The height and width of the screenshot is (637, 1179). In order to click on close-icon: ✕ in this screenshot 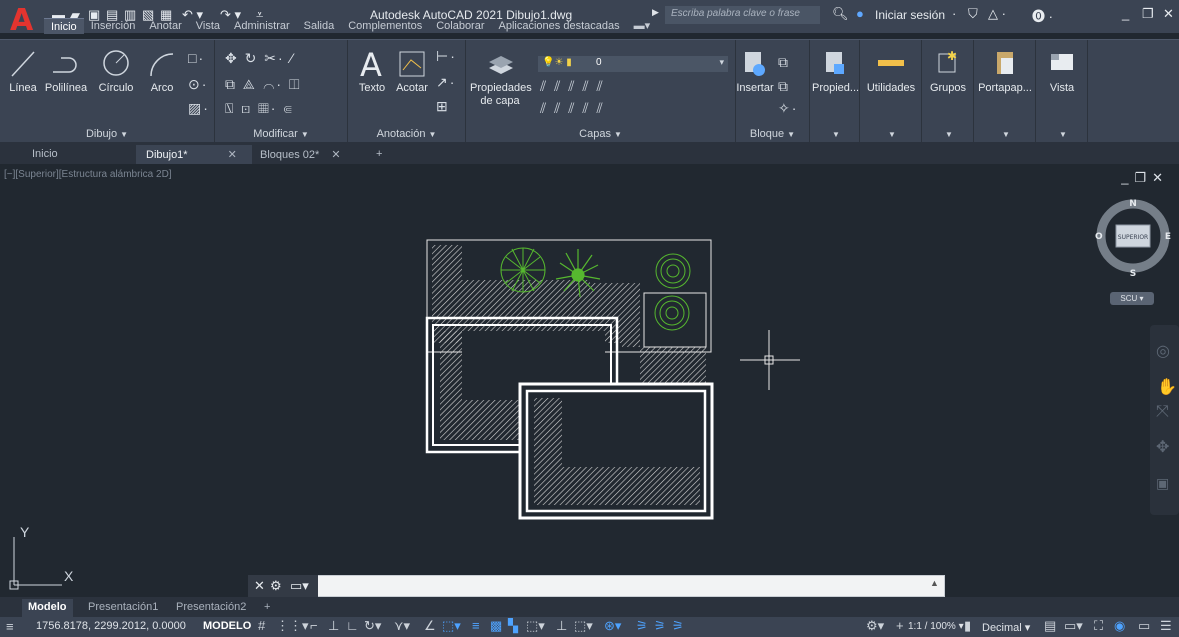, I will do `click(1168, 14)`.